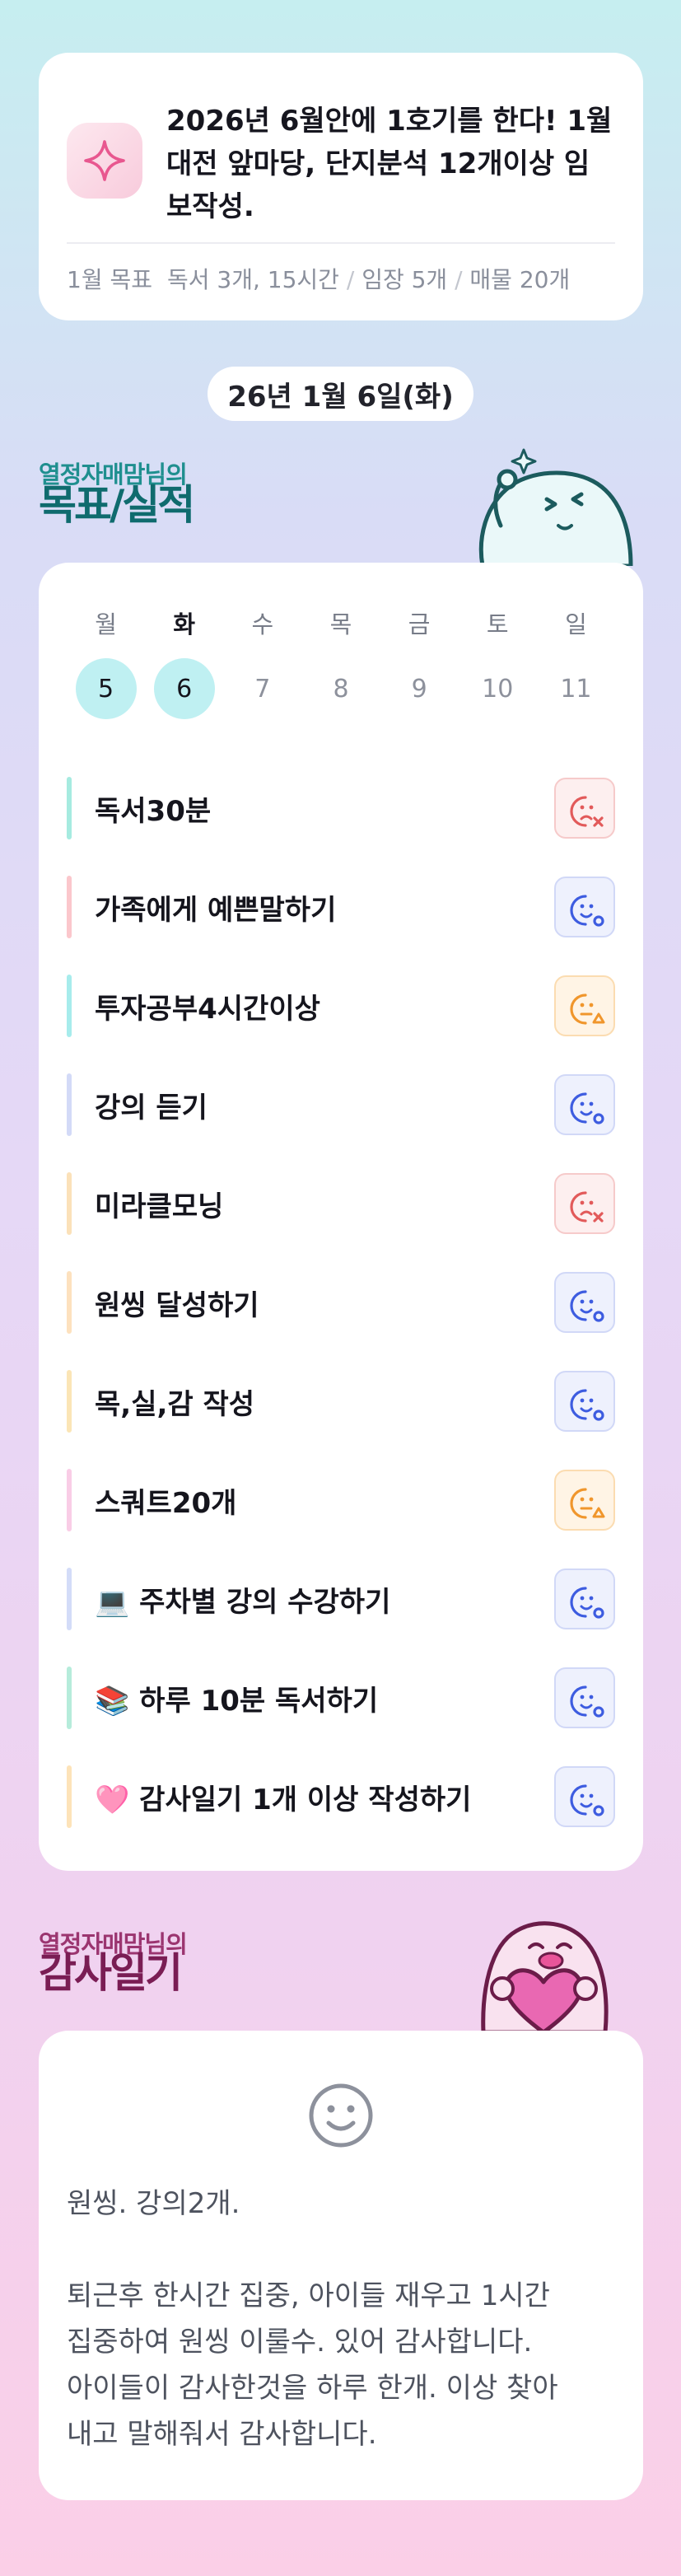 The width and height of the screenshot is (681, 2576). What do you see at coordinates (109, 279) in the screenshot?
I see `monthly-goal-label: 1월 목표` at bounding box center [109, 279].